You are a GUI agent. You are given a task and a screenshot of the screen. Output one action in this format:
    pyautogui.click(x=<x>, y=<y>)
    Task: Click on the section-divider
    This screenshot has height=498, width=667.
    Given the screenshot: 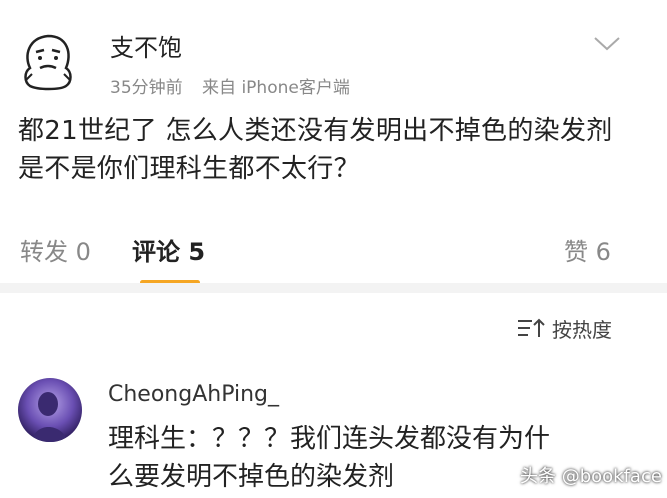 What is the action you would take?
    pyautogui.click(x=333, y=288)
    